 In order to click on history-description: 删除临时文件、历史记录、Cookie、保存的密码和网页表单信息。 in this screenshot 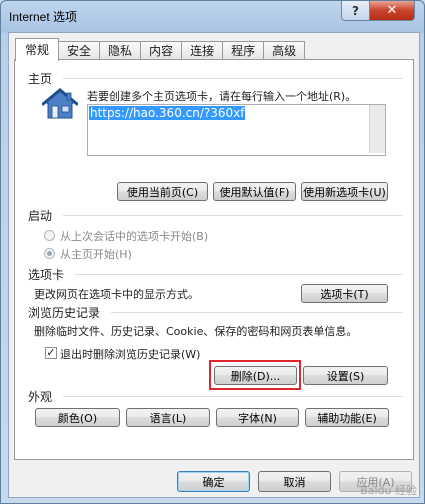, I will do `click(196, 331)`.